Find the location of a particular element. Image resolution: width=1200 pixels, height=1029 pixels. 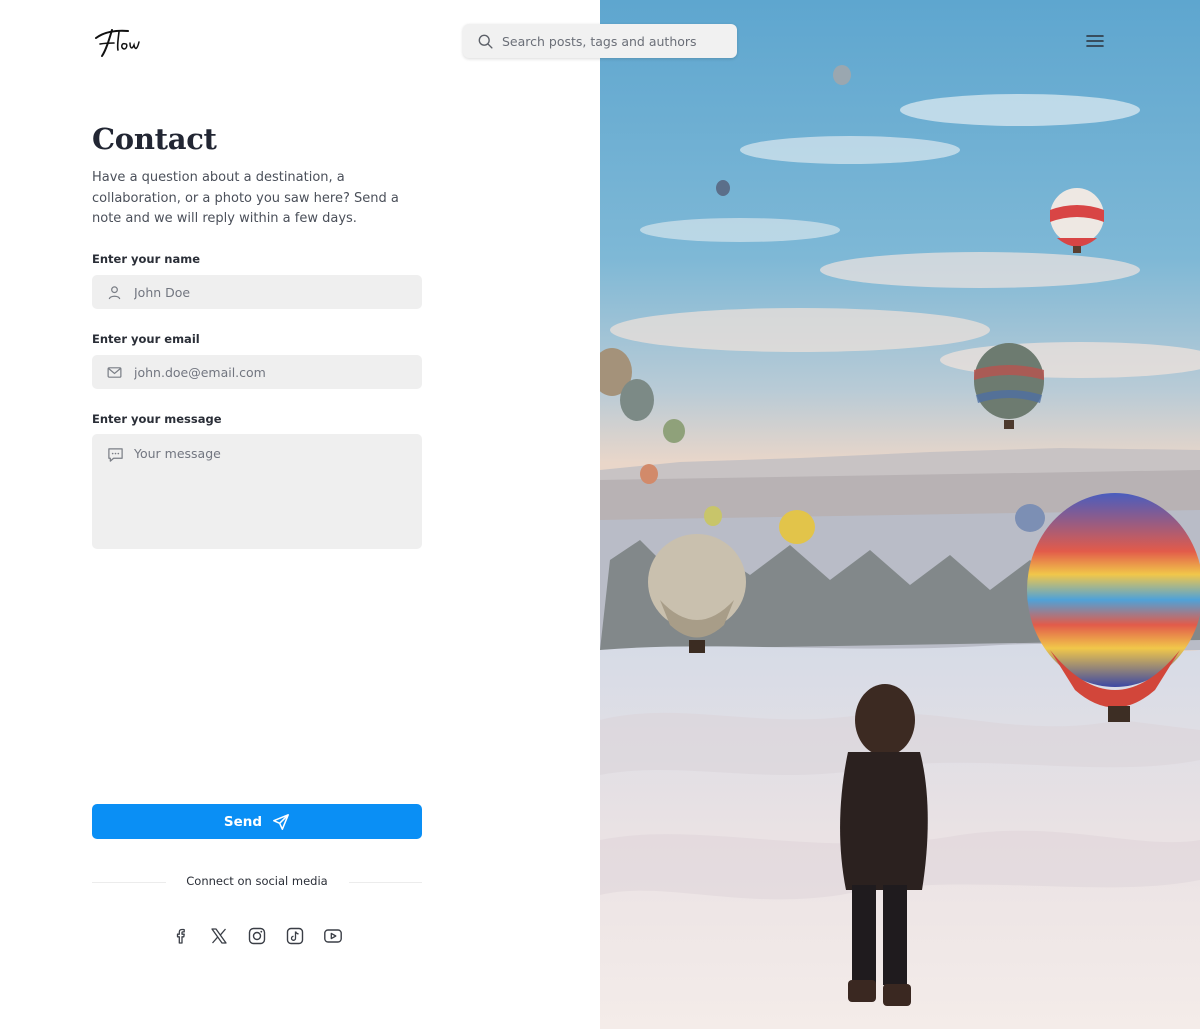

page-title: Contact is located at coordinates (154, 139).